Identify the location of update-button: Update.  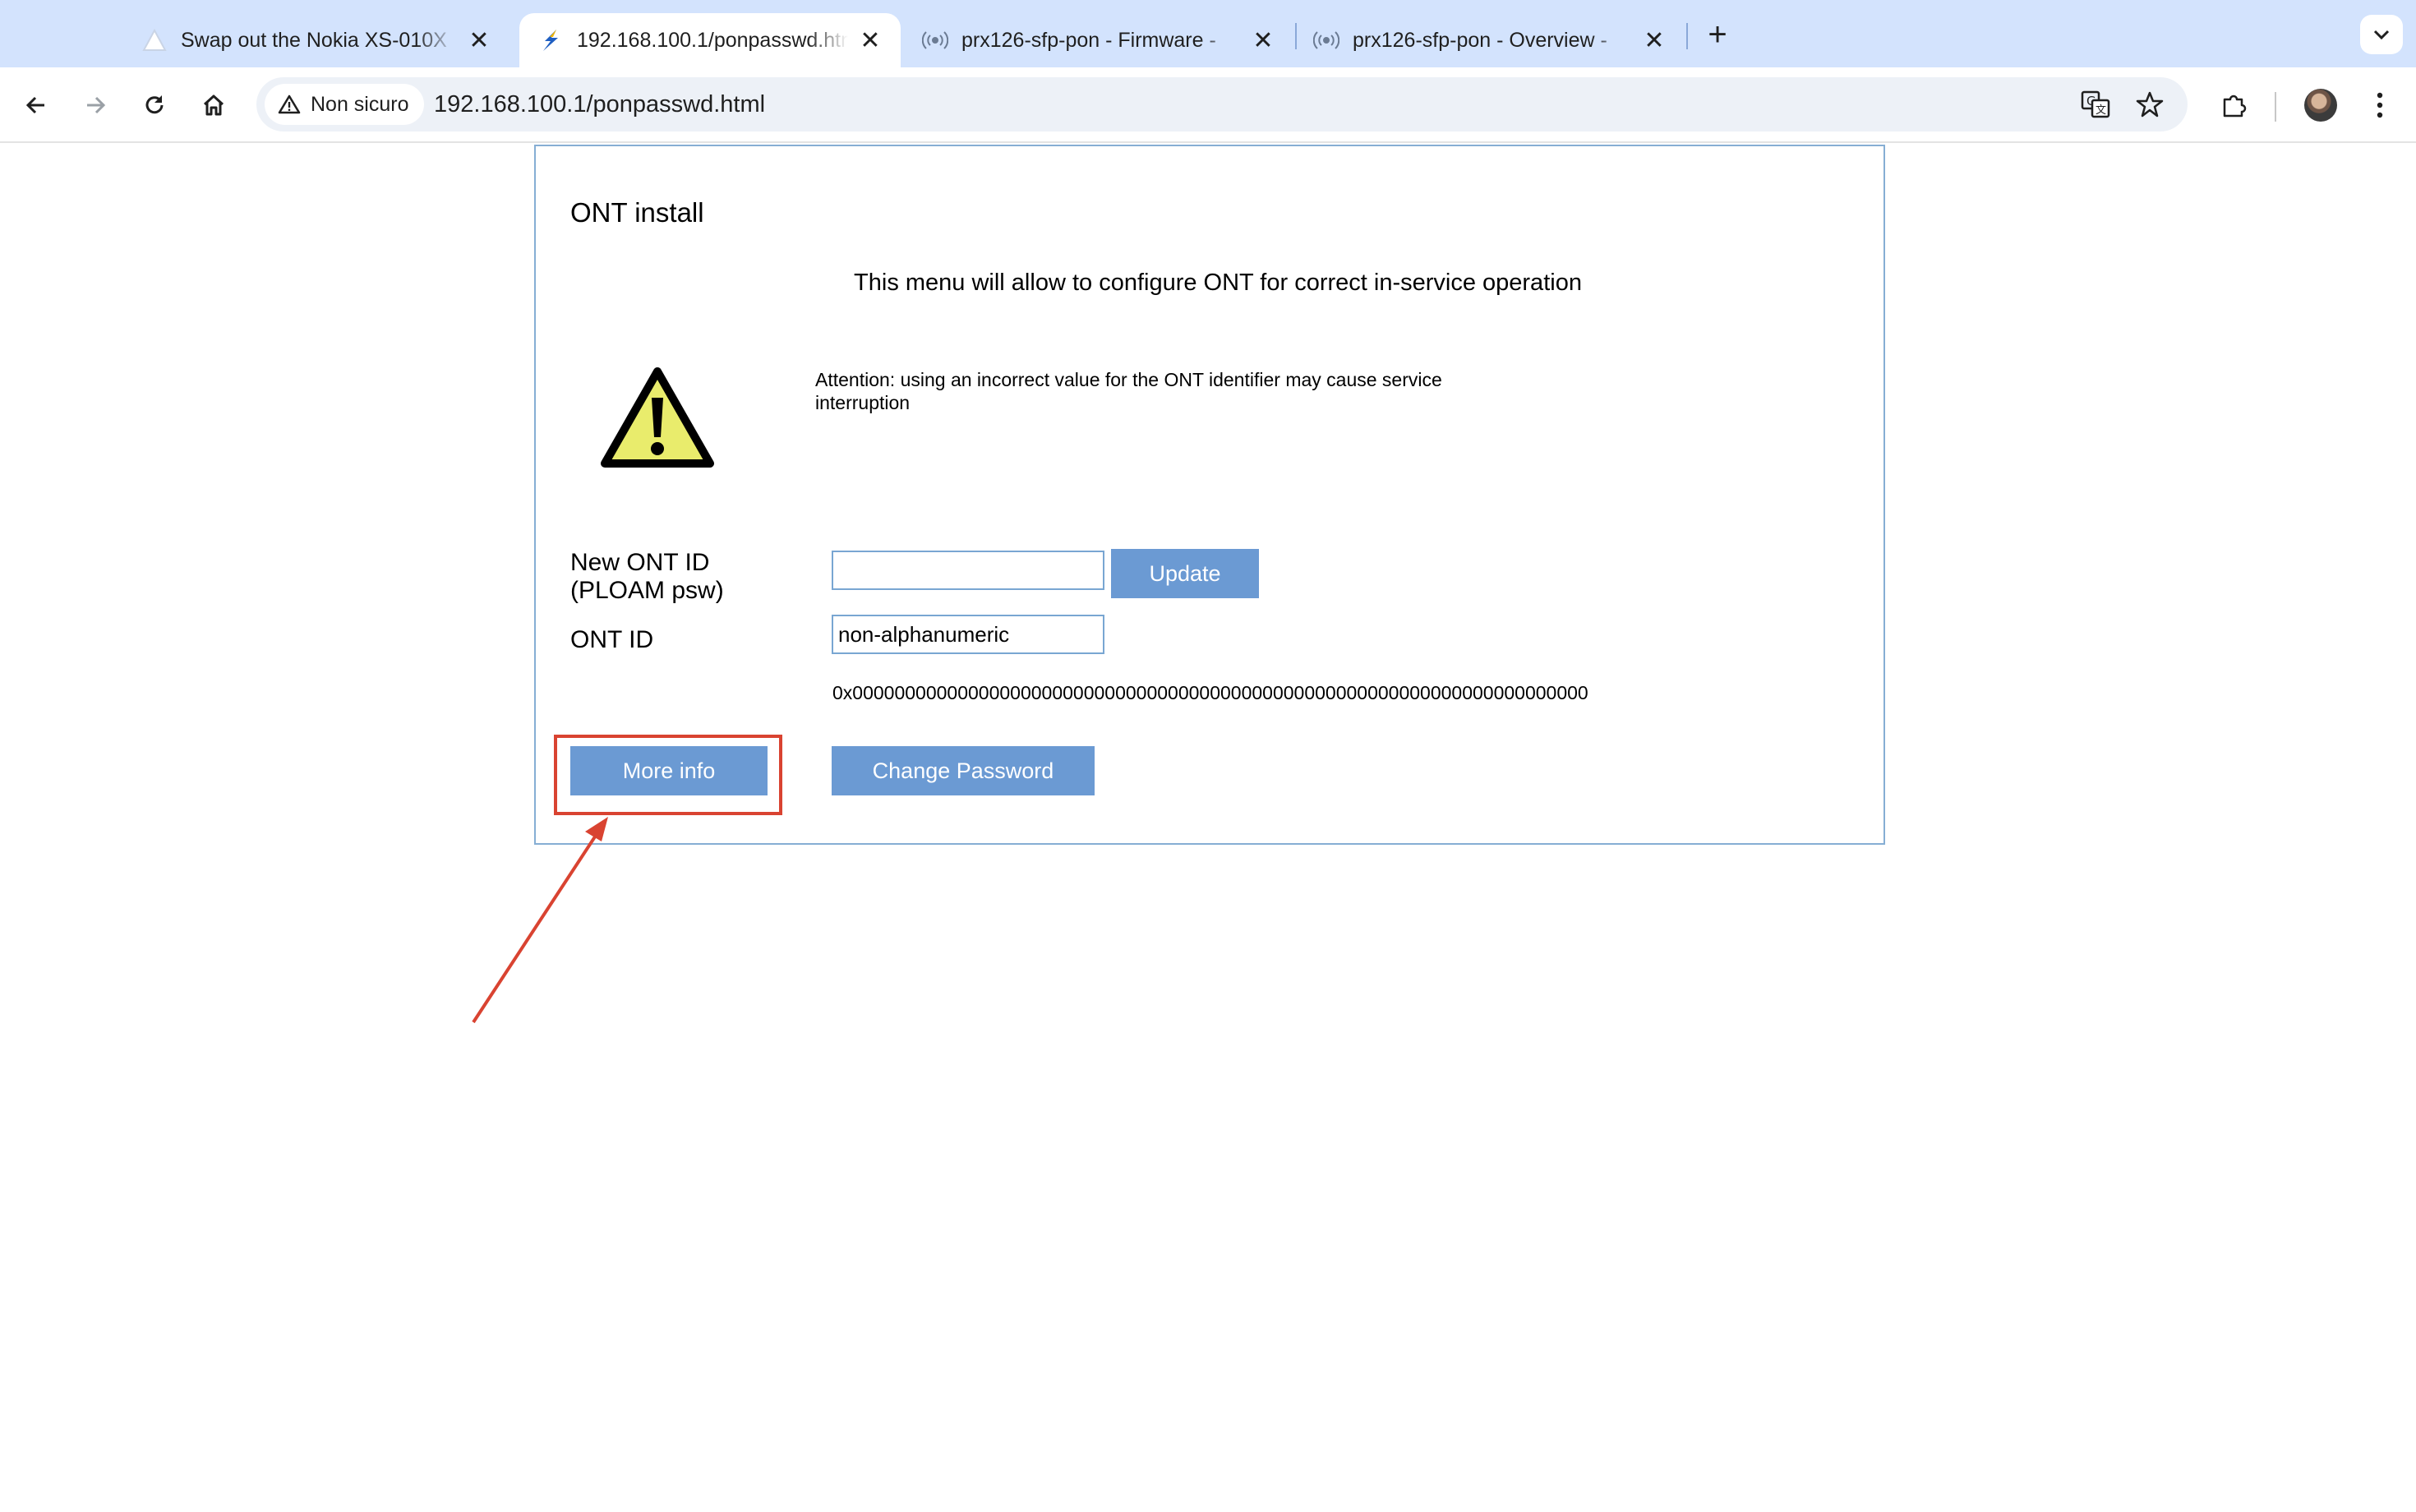
(1185, 574).